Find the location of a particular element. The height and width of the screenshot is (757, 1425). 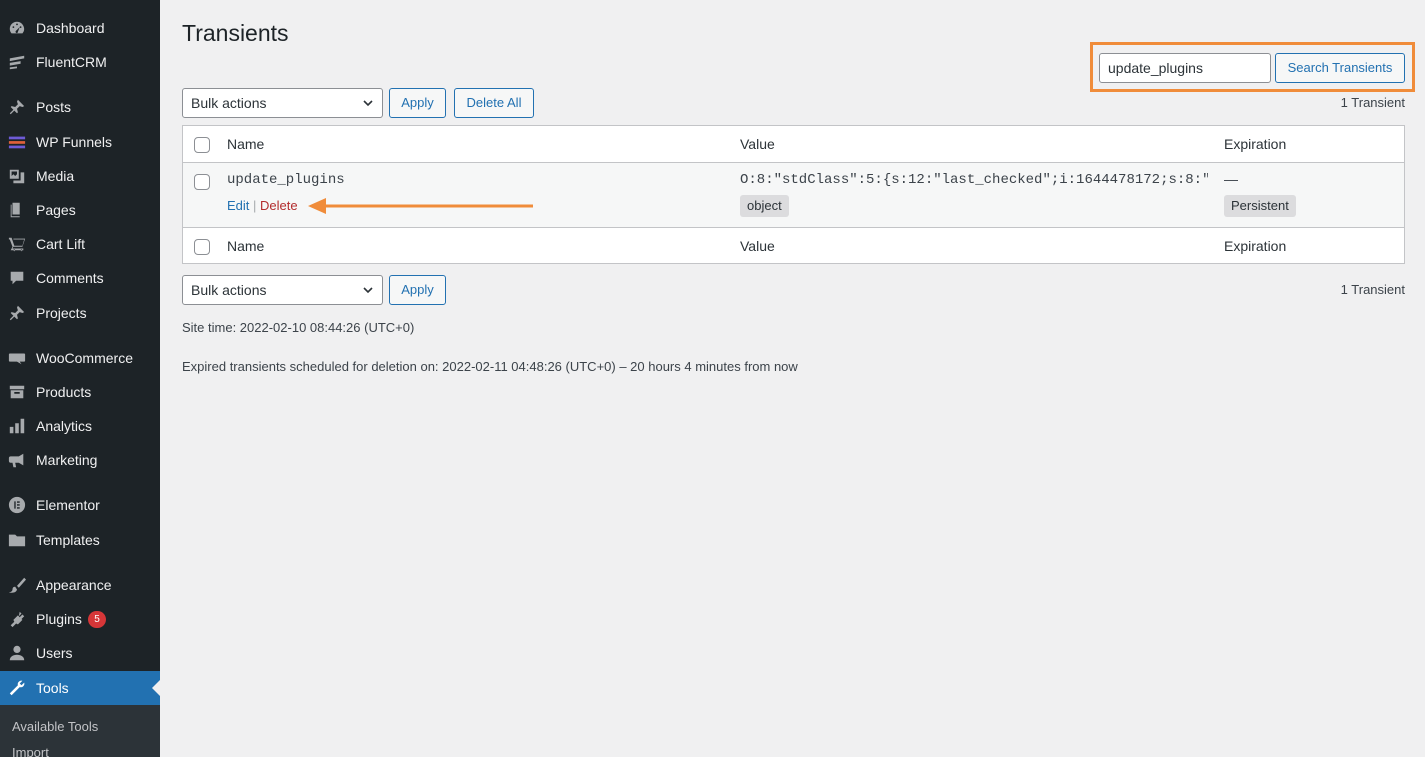

sidebar-item-tools: Tools is located at coordinates (80, 688).